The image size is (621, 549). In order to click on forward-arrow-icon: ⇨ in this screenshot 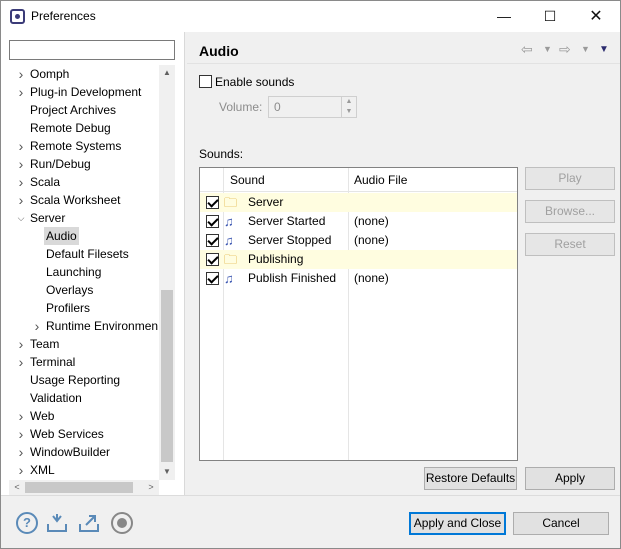, I will do `click(565, 49)`.